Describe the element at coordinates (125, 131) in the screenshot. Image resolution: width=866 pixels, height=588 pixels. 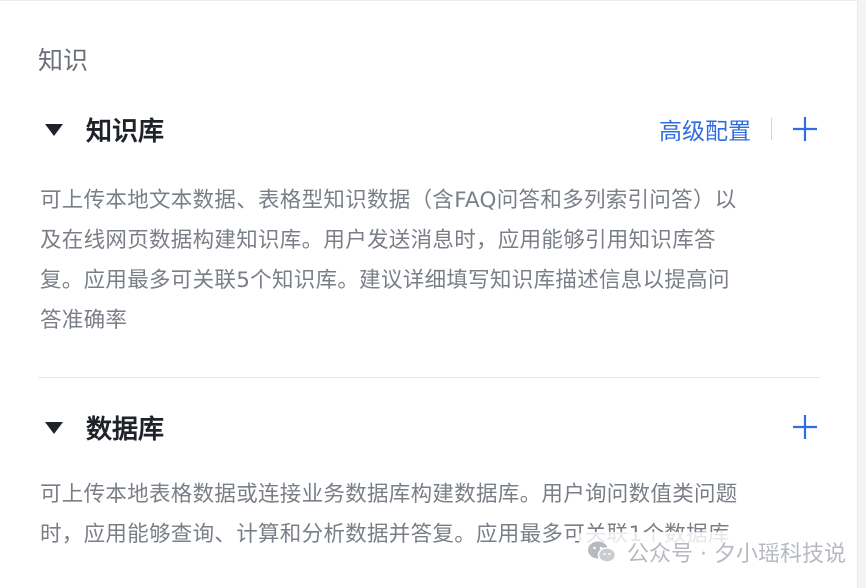
I see `knowledge-base-title: 知识库` at that location.